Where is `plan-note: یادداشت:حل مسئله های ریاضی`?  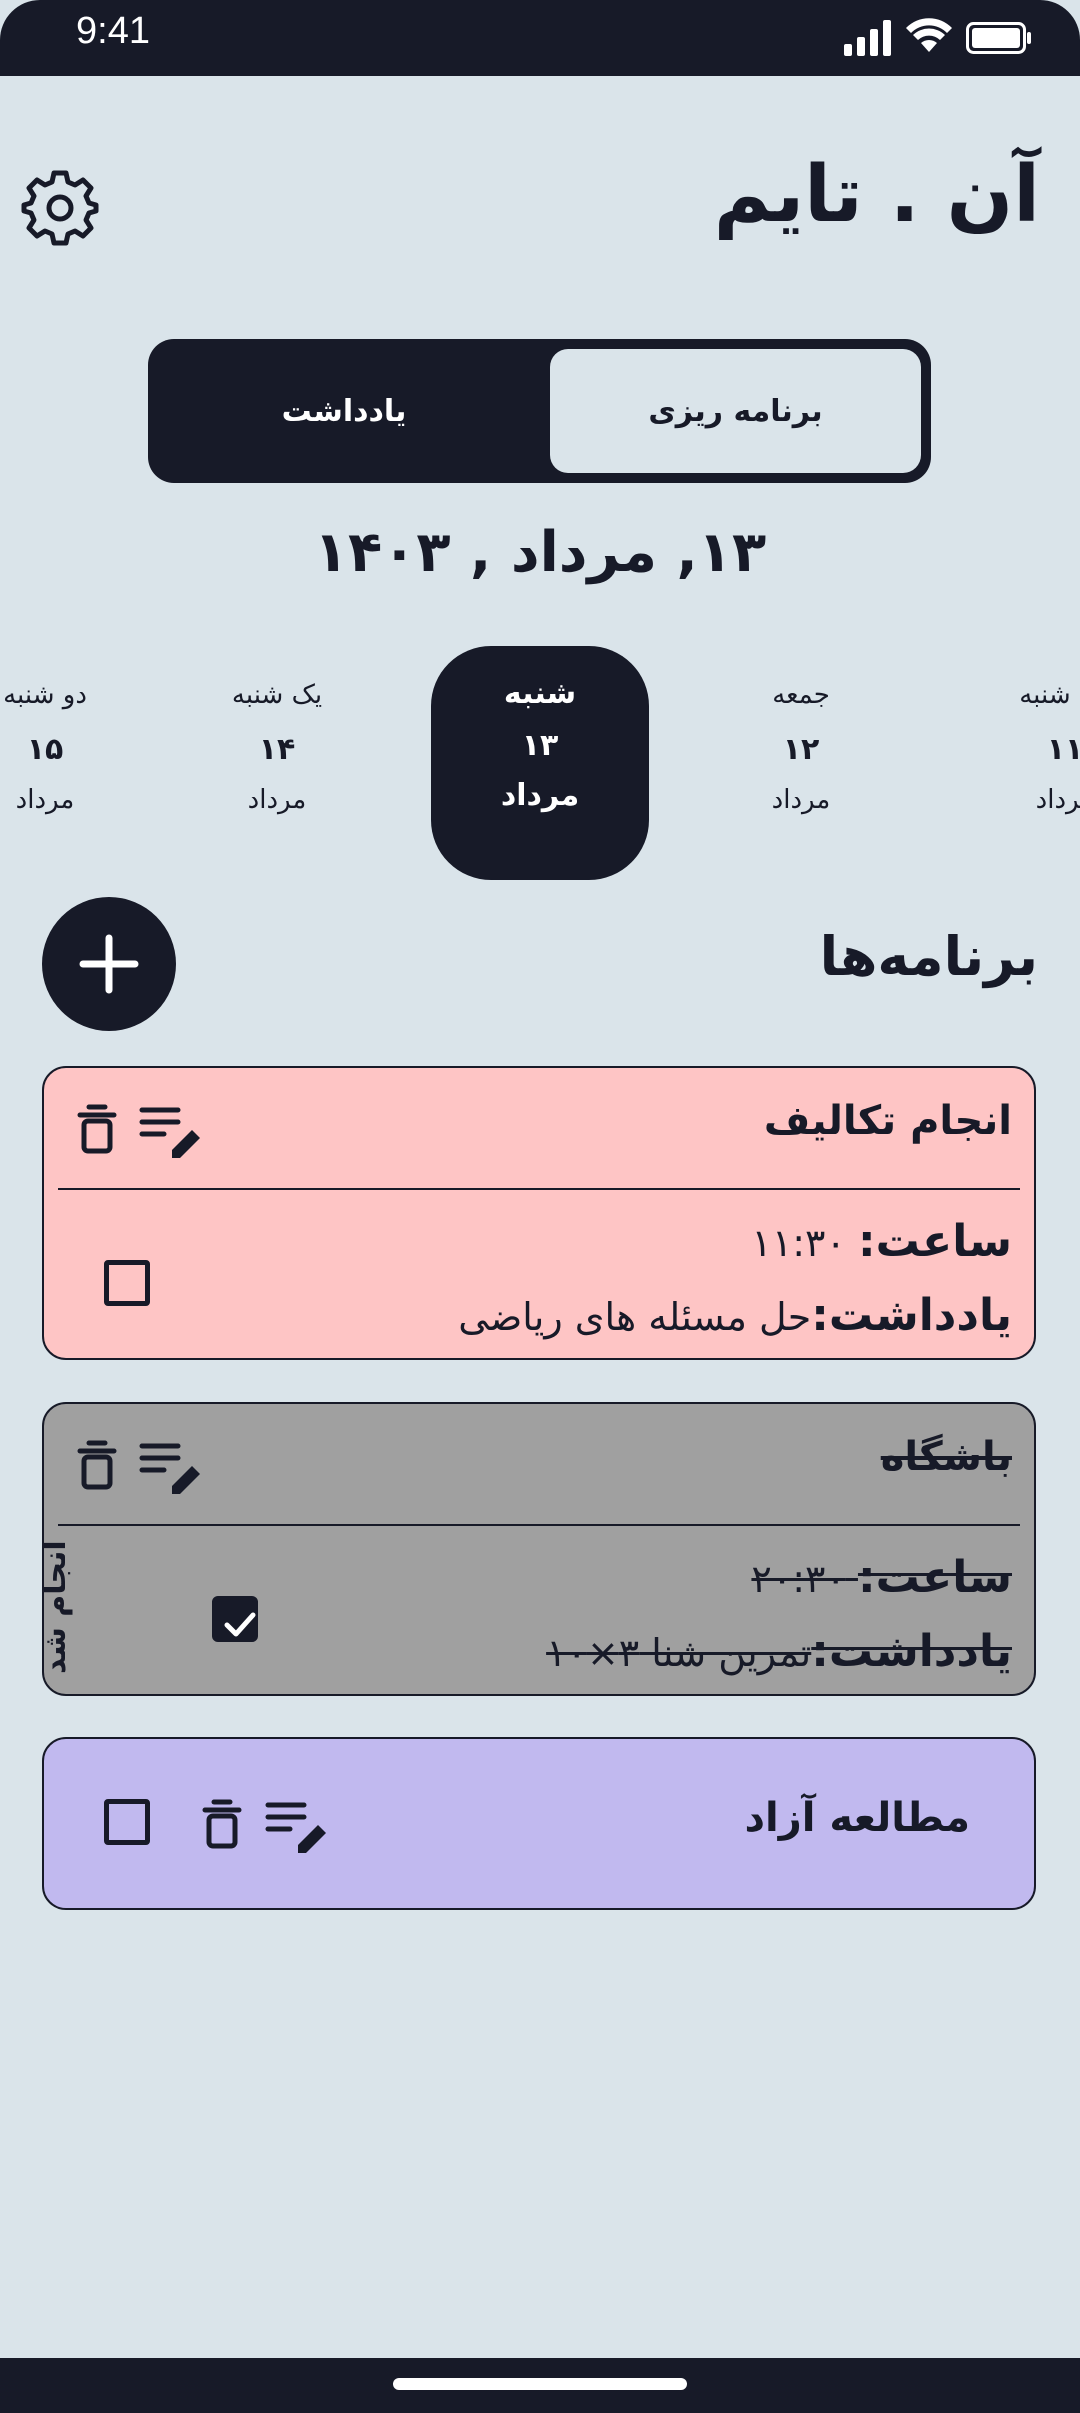 plan-note: یادداشت:حل مسئله های ریاضی is located at coordinates (735, 1315).